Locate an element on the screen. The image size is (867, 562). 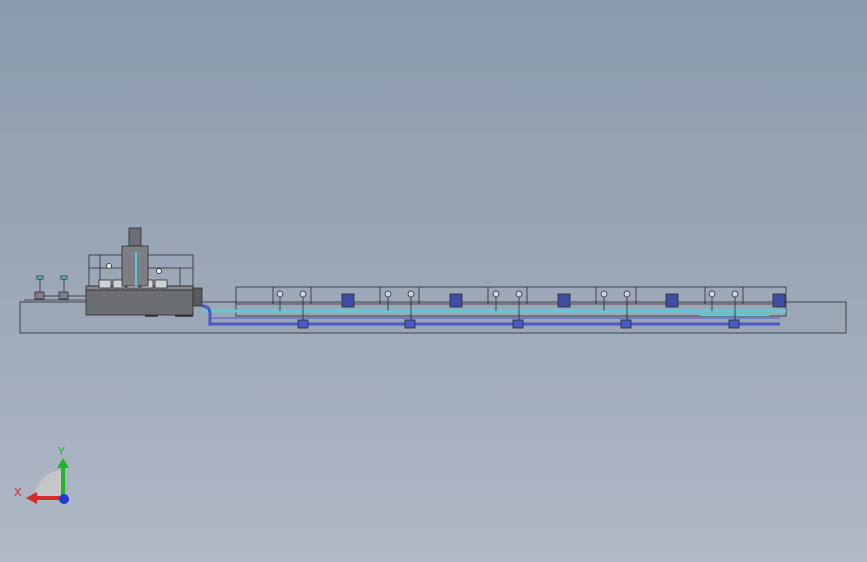
y-axis-label: Y is located at coordinates (61, 451).